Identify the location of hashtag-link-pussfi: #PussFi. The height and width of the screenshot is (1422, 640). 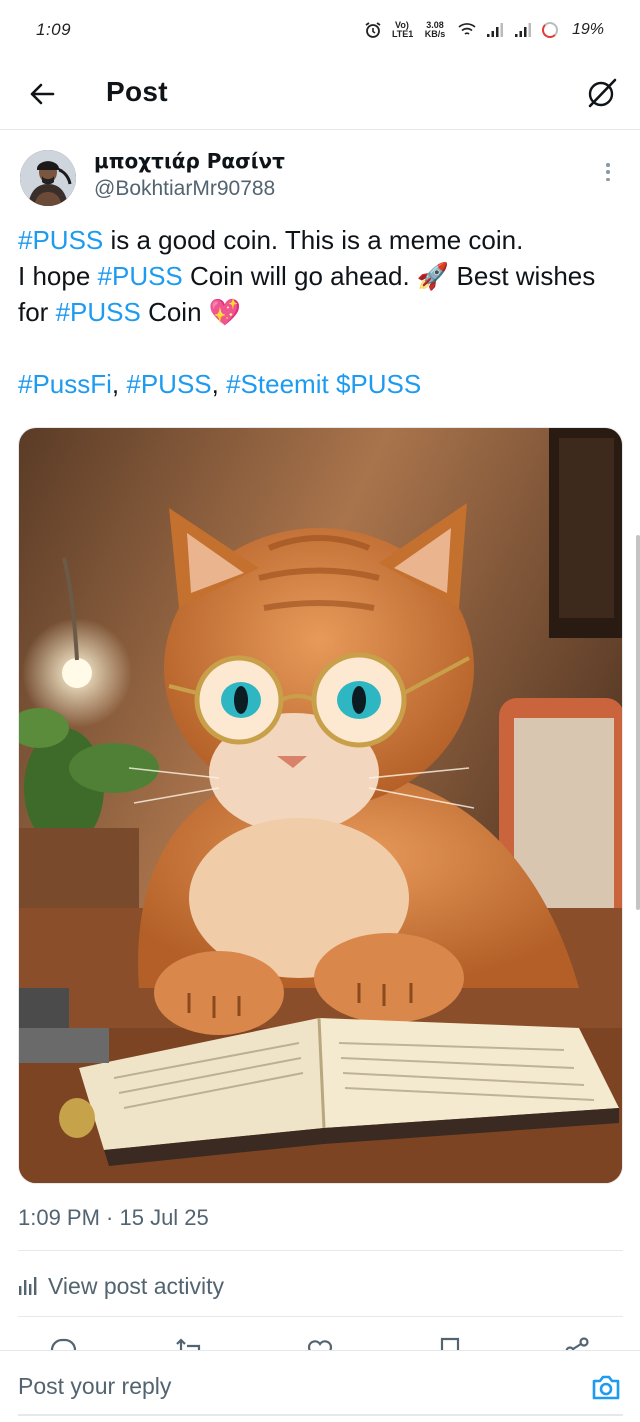
(65, 384).